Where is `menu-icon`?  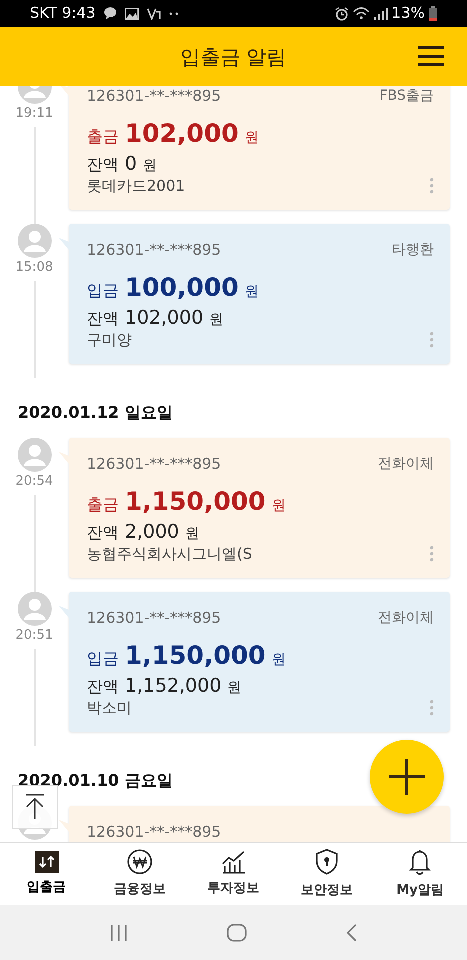 menu-icon is located at coordinates (431, 56).